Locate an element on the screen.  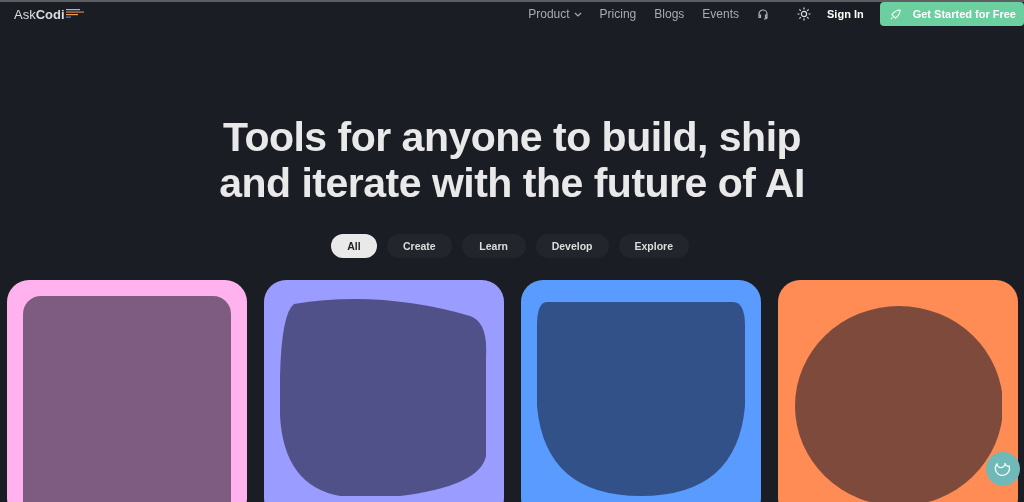
filter-tab: Learn is located at coordinates (493, 246).